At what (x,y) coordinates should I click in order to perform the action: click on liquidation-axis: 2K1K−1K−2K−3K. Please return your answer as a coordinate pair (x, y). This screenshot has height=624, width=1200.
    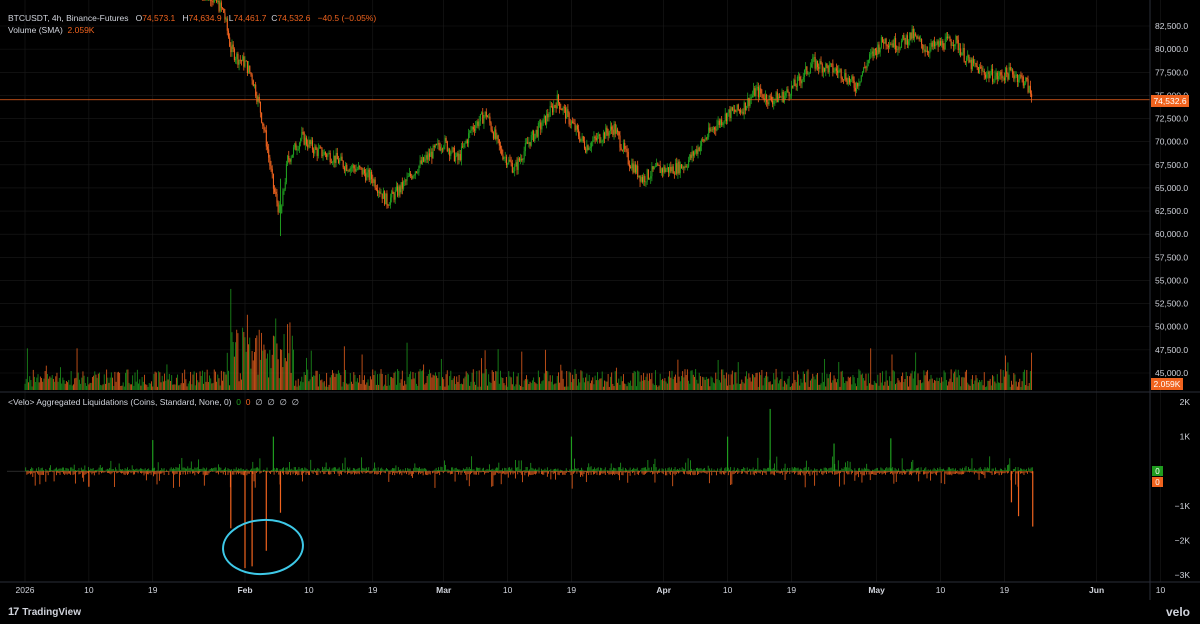
    Looking at the image, I should click on (1183, 488).